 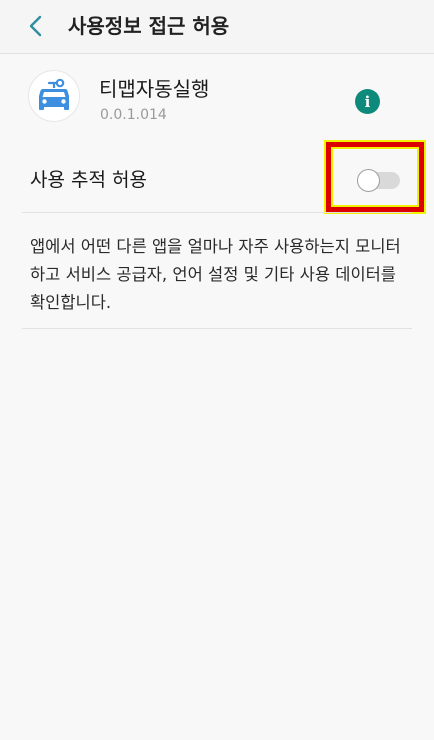 What do you see at coordinates (154, 89) in the screenshot?
I see `app-name: 티맵자동실행` at bounding box center [154, 89].